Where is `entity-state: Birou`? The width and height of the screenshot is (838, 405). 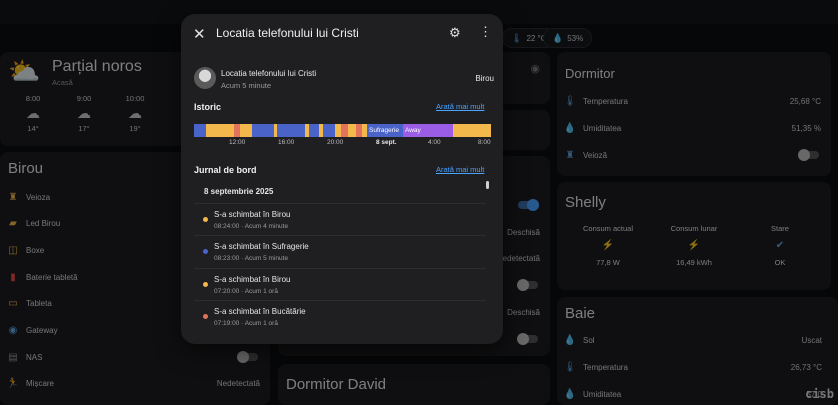 entity-state: Birou is located at coordinates (484, 78).